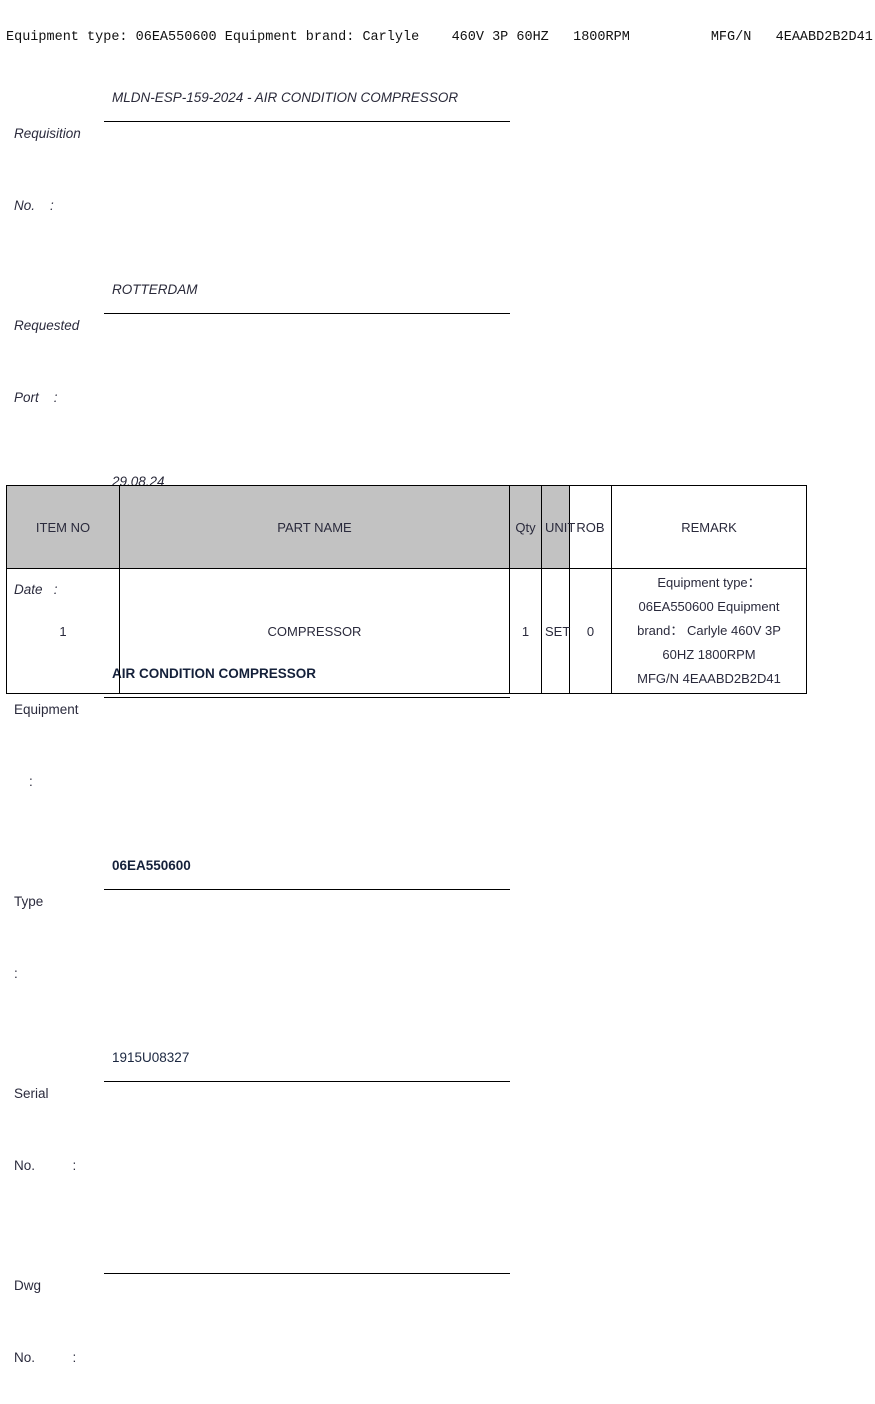 The width and height of the screenshot is (875, 1404). Describe the element at coordinates (63, 527) in the screenshot. I see `column-header-item-no: ITEM NO` at that location.